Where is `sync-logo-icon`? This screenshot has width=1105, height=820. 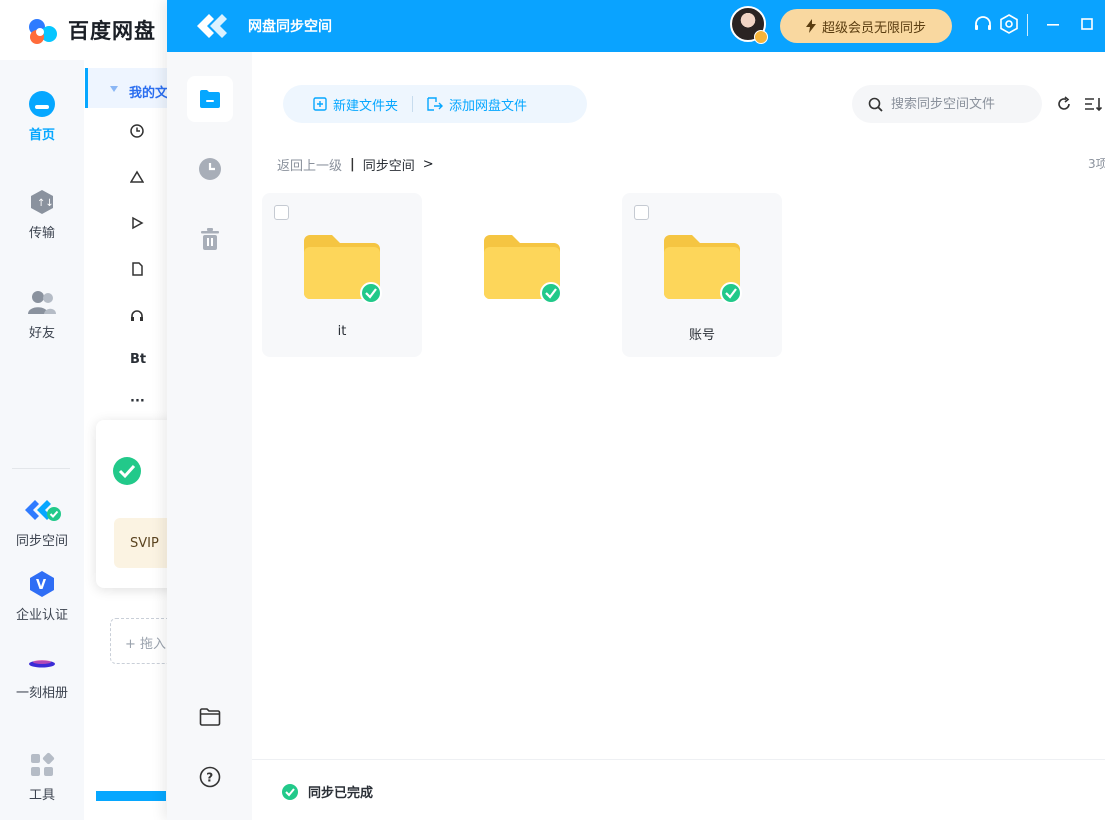
sync-logo-icon is located at coordinates (212, 26).